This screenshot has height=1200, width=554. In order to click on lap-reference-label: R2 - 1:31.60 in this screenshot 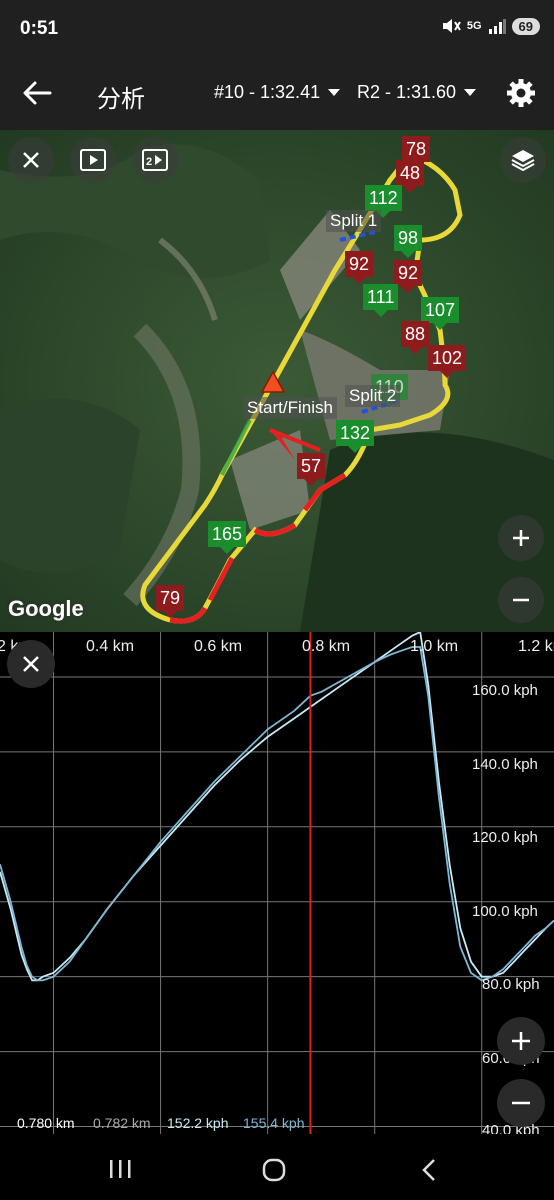, I will do `click(407, 92)`.